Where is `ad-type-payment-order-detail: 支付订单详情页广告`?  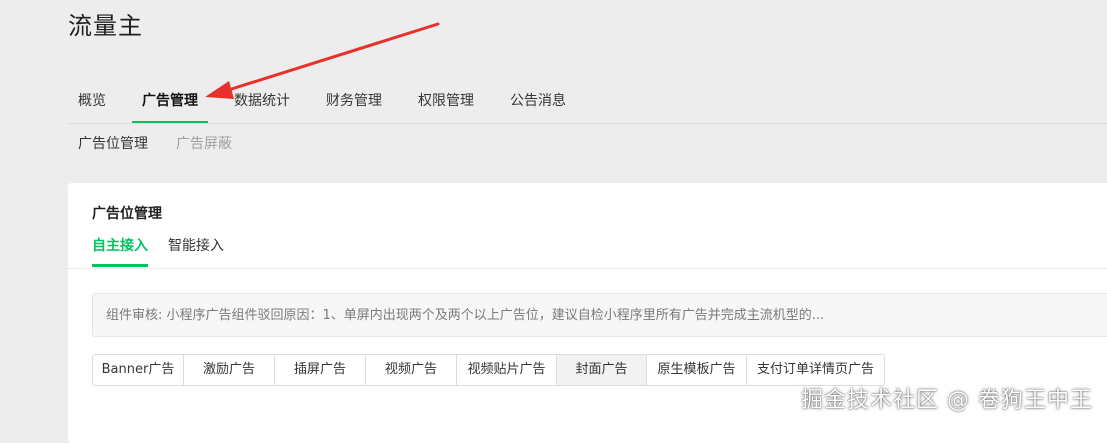 ad-type-payment-order-detail: 支付订单详情页广告 is located at coordinates (815, 370).